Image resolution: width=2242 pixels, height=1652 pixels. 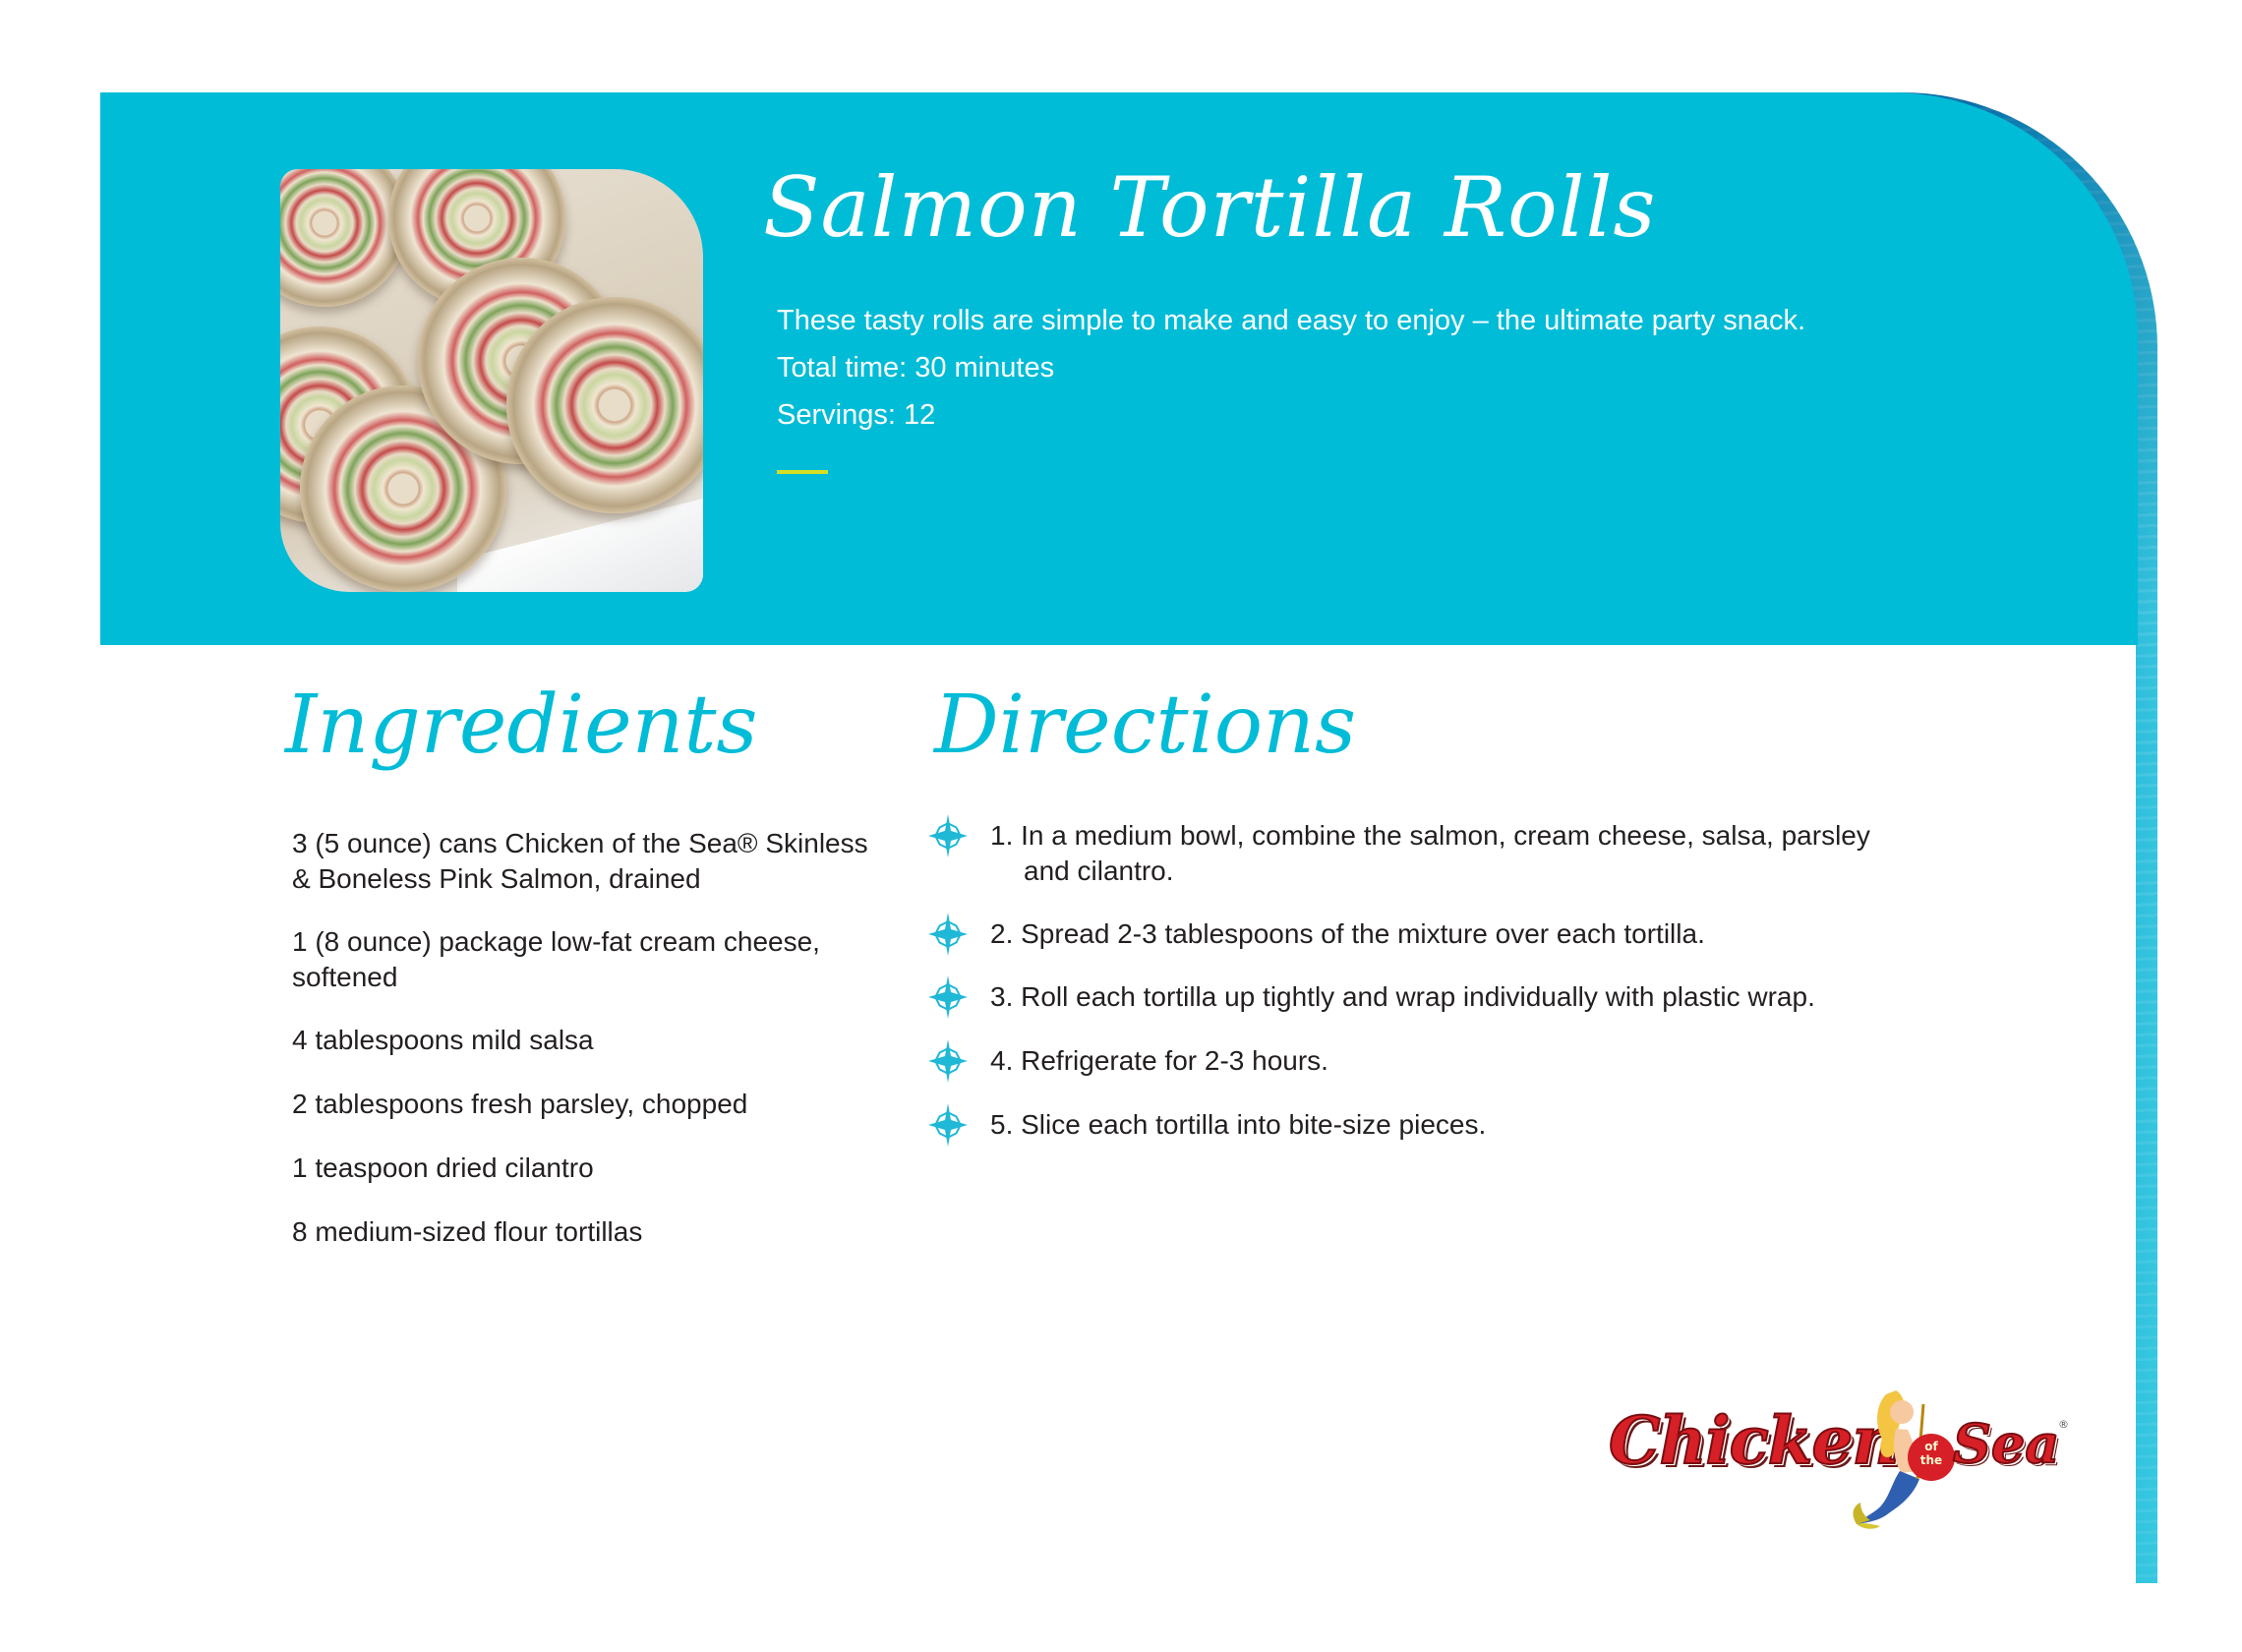 What do you see at coordinates (916, 368) in the screenshot?
I see `total-time: Total time: 30 minutes` at bounding box center [916, 368].